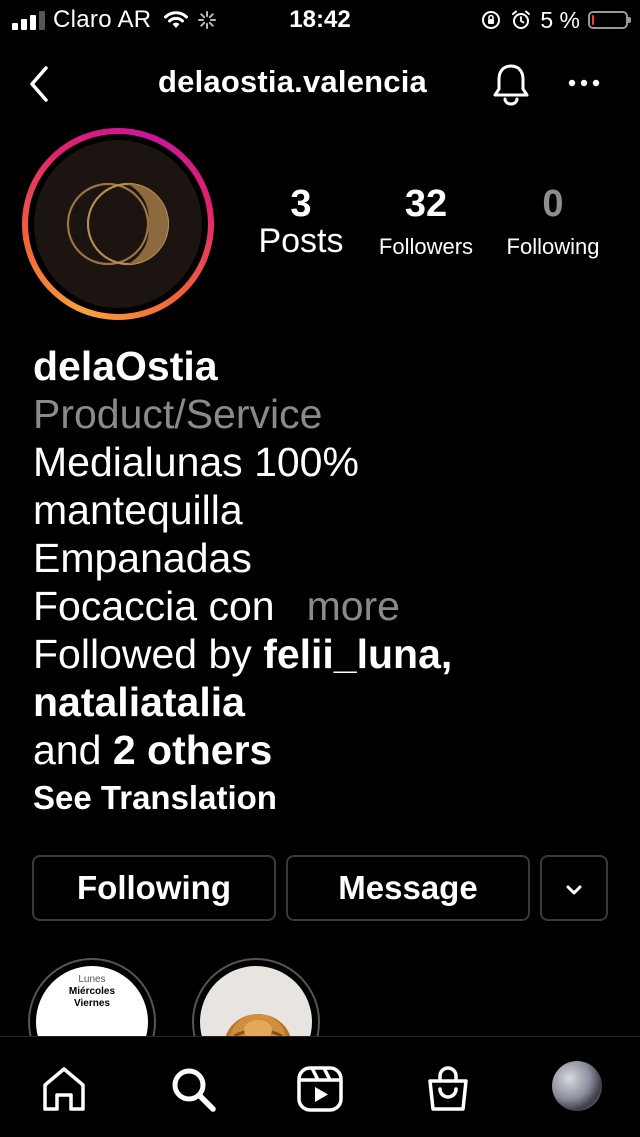 Image resolution: width=640 pixels, height=1137 pixels. What do you see at coordinates (142, 654) in the screenshot?
I see `followed-by-prefix: Followed by` at bounding box center [142, 654].